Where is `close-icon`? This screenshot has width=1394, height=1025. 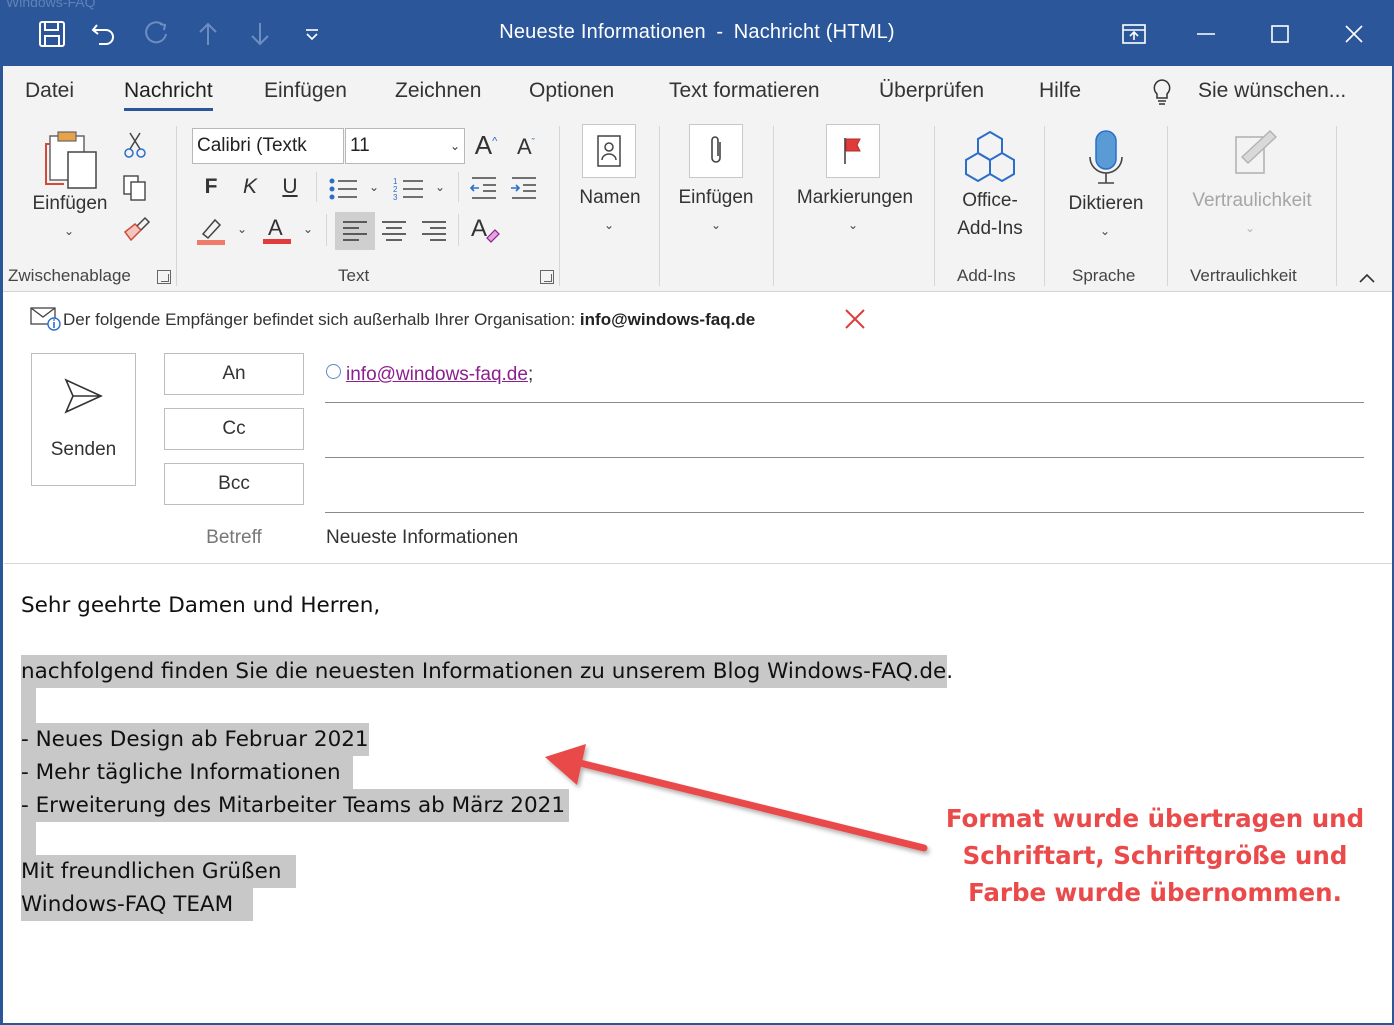 close-icon is located at coordinates (1354, 34).